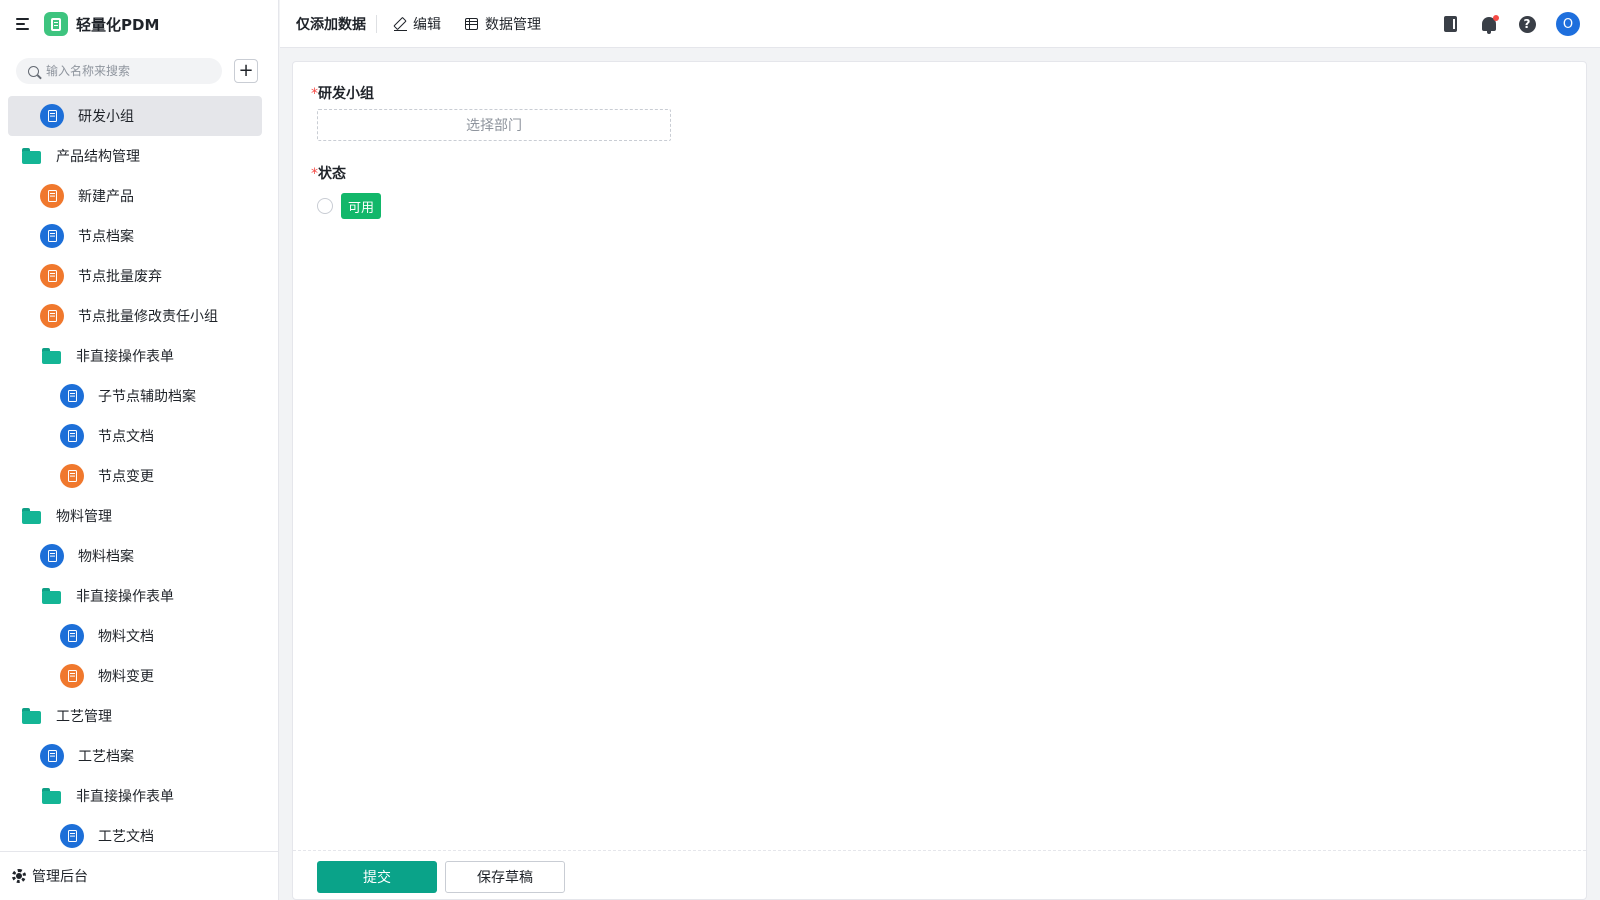 The image size is (1600, 900). I want to click on sidebar-item-material-change: 物料变更, so click(107, 676).